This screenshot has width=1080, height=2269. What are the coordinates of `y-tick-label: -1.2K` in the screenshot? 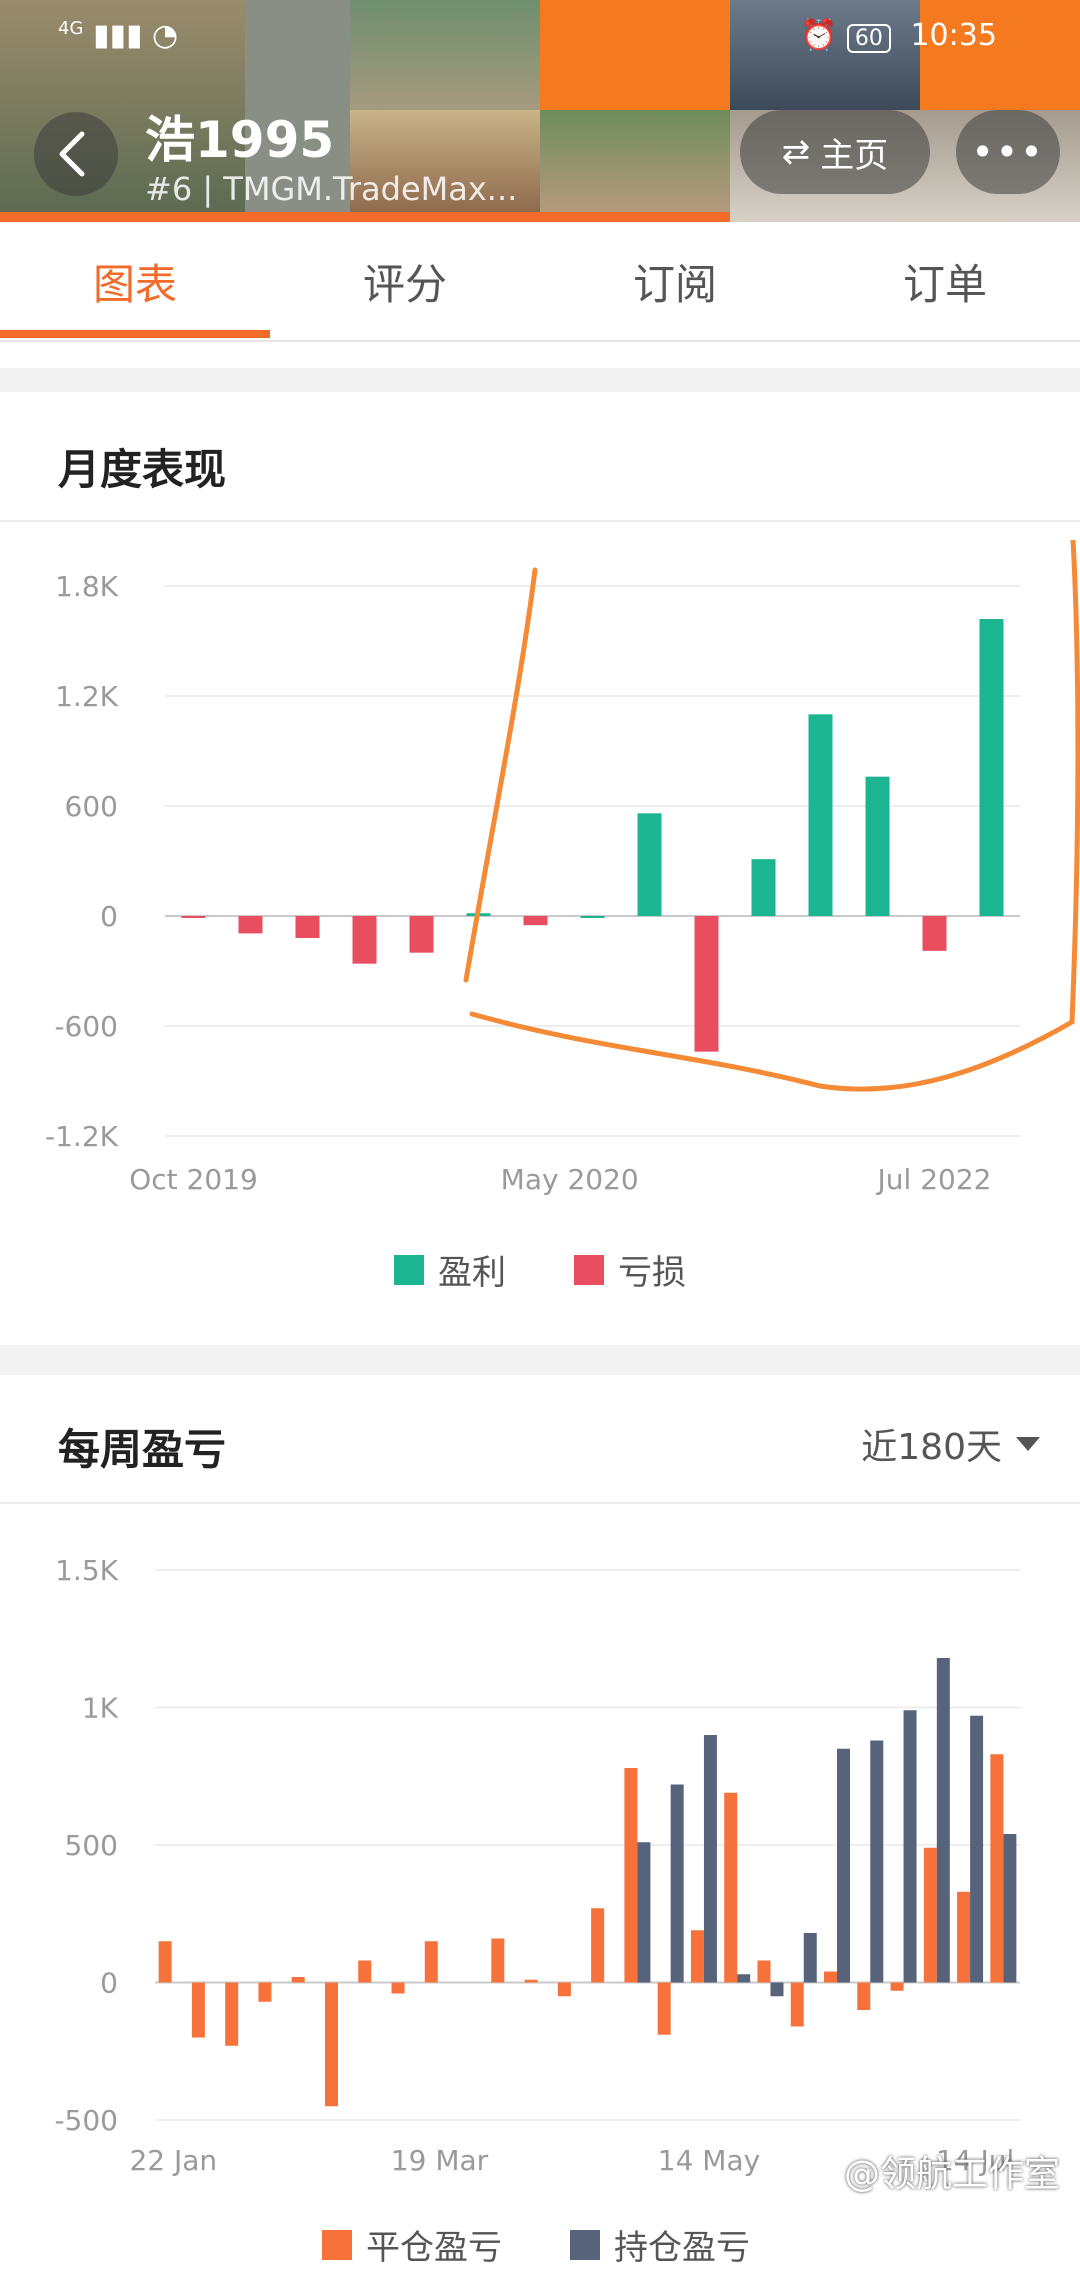 It's located at (82, 1136).